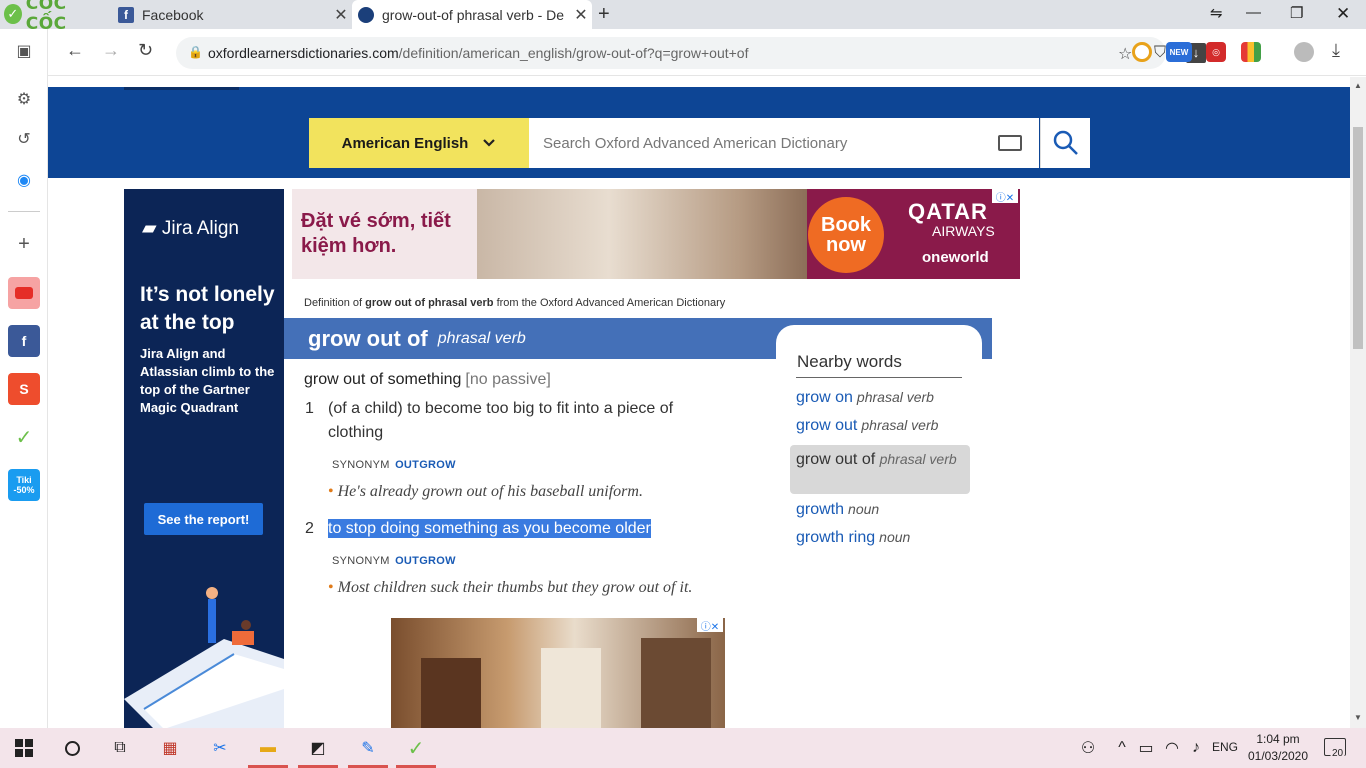 The image size is (1366, 768). What do you see at coordinates (24, 51) in the screenshot?
I see `sidebar-toggle-icon: ▣` at bounding box center [24, 51].